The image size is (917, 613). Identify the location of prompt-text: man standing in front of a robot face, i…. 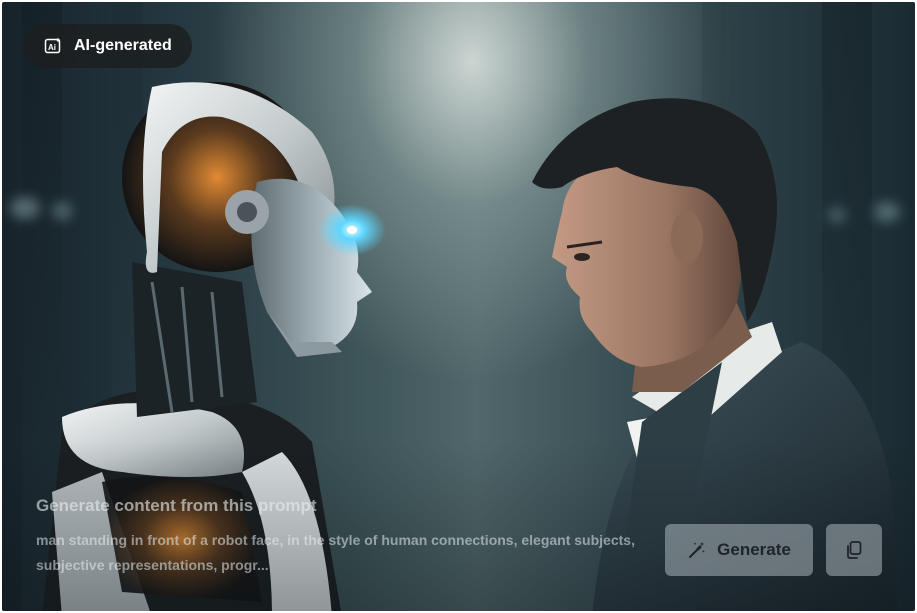
(335, 552).